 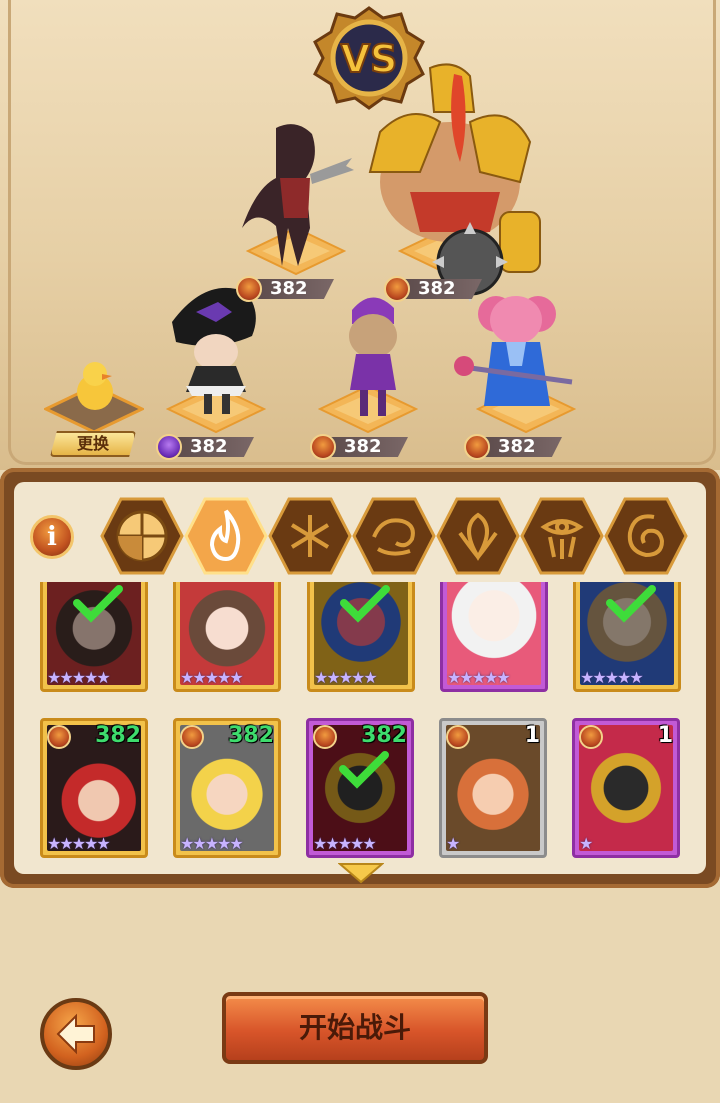 What do you see at coordinates (216, 349) in the screenshot?
I see `hero-witch` at bounding box center [216, 349].